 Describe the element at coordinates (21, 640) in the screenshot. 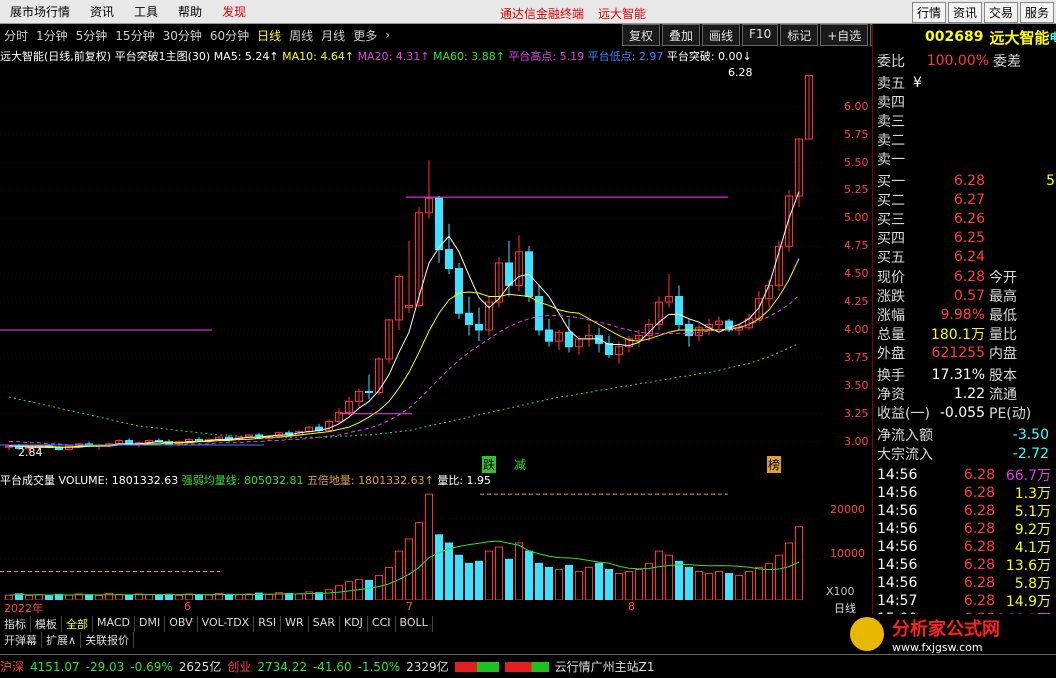

I see `danmaku-toggle: 开弹幕` at that location.